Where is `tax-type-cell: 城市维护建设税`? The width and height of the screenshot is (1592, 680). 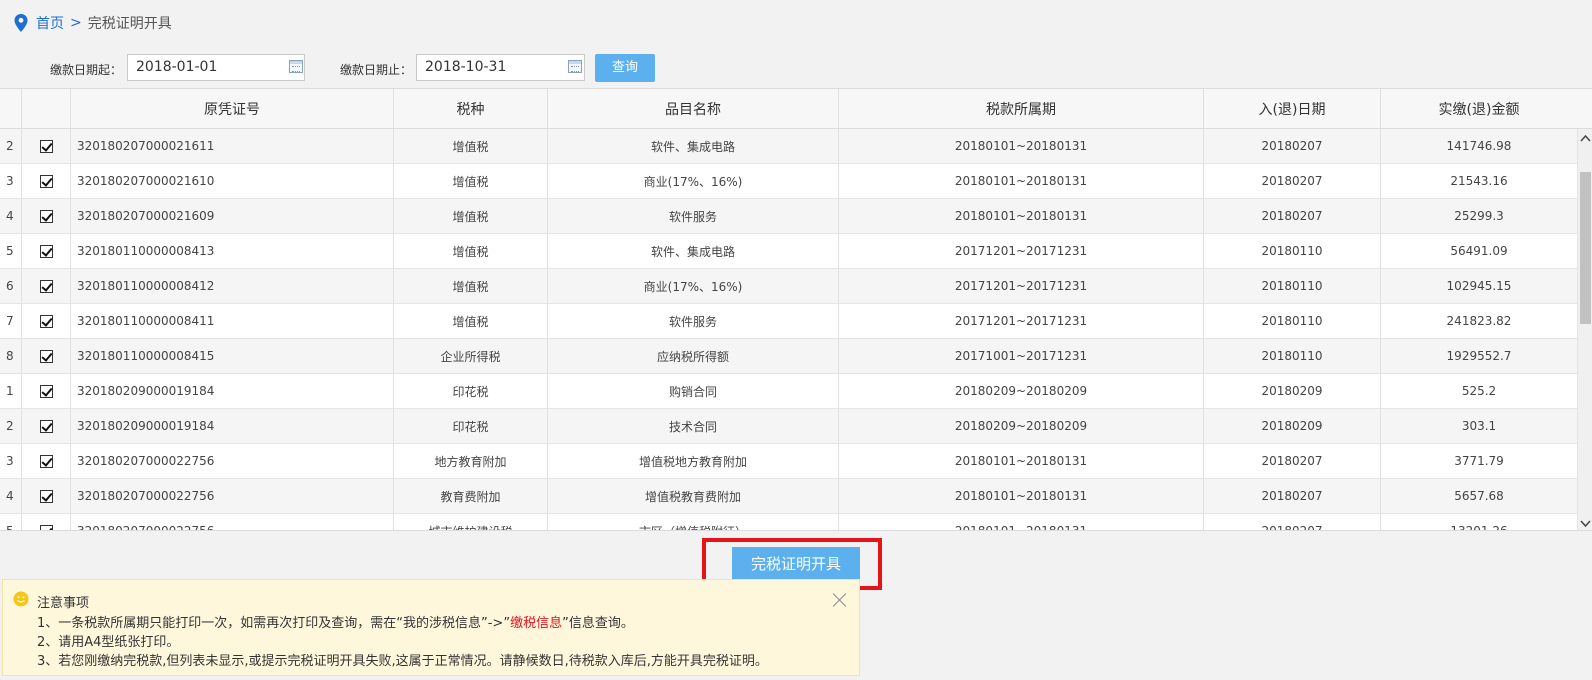
tax-type-cell: 城市维护建设税 is located at coordinates (471, 522).